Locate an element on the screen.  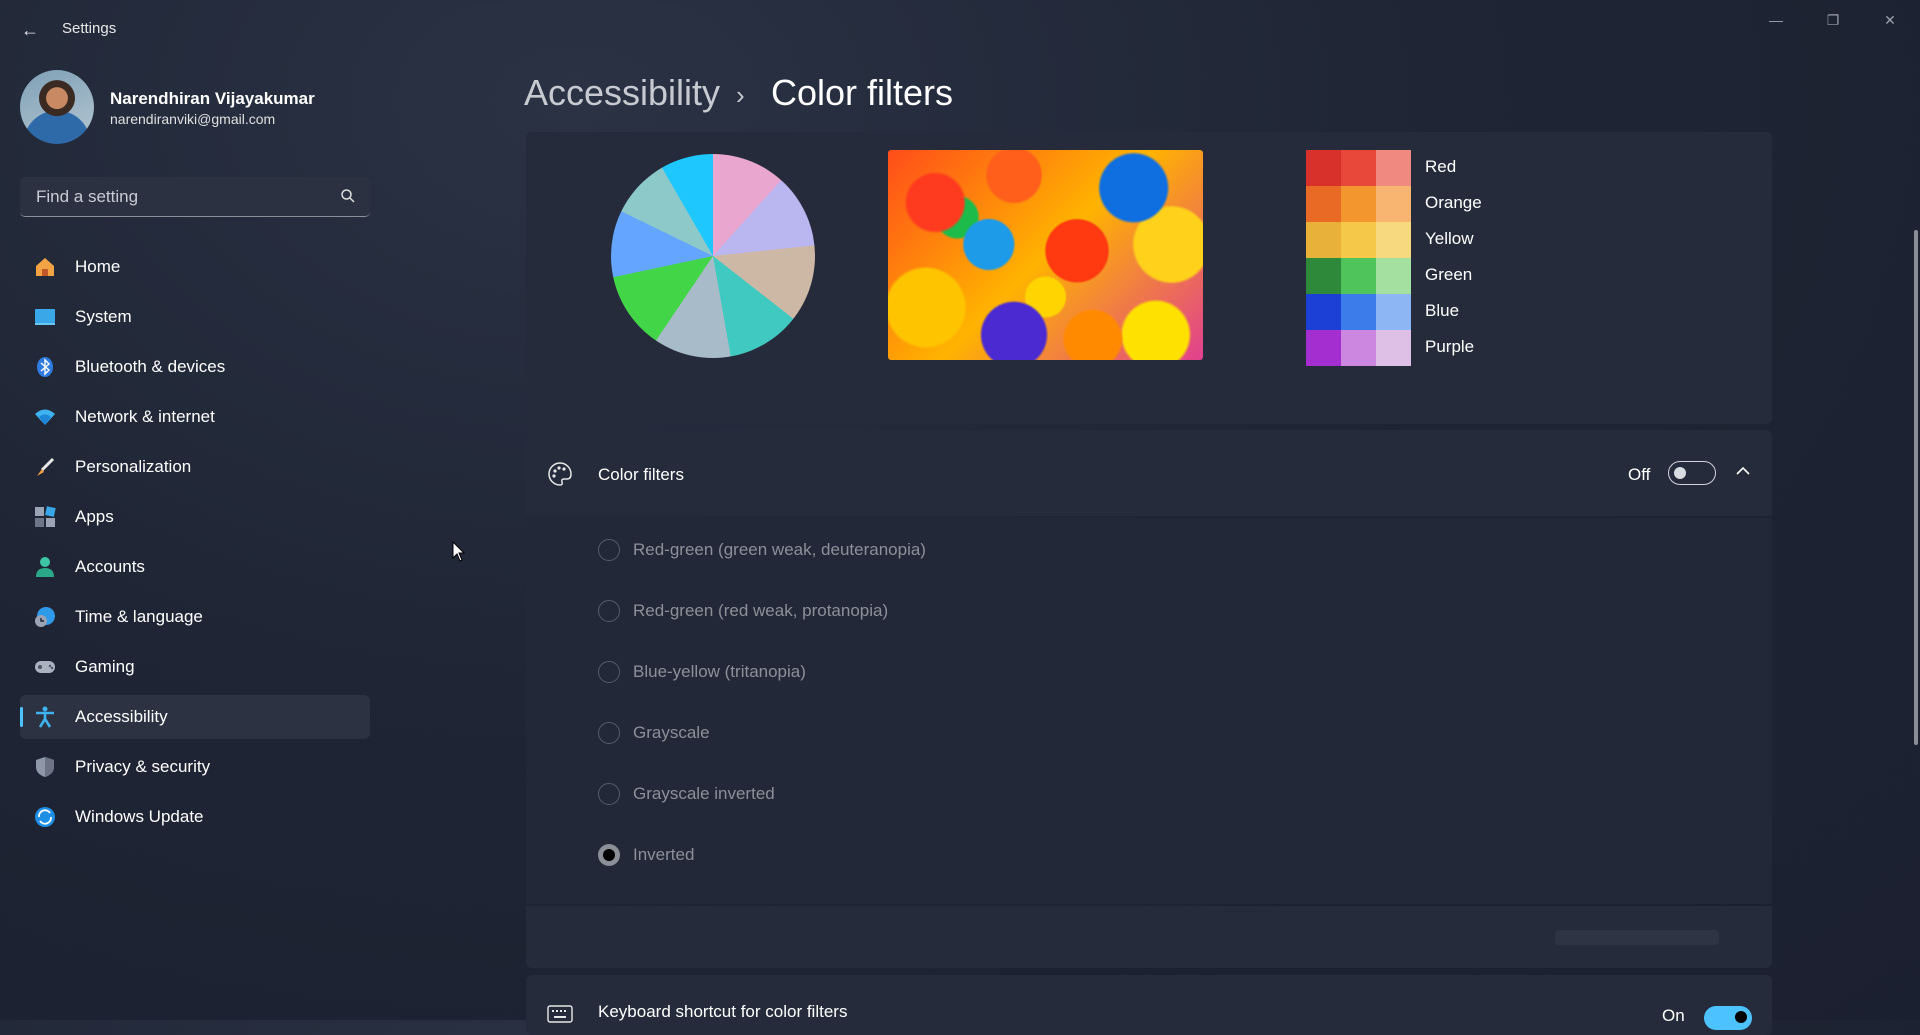
keyboard-shortcut-state: On is located at coordinates (1673, 1015).